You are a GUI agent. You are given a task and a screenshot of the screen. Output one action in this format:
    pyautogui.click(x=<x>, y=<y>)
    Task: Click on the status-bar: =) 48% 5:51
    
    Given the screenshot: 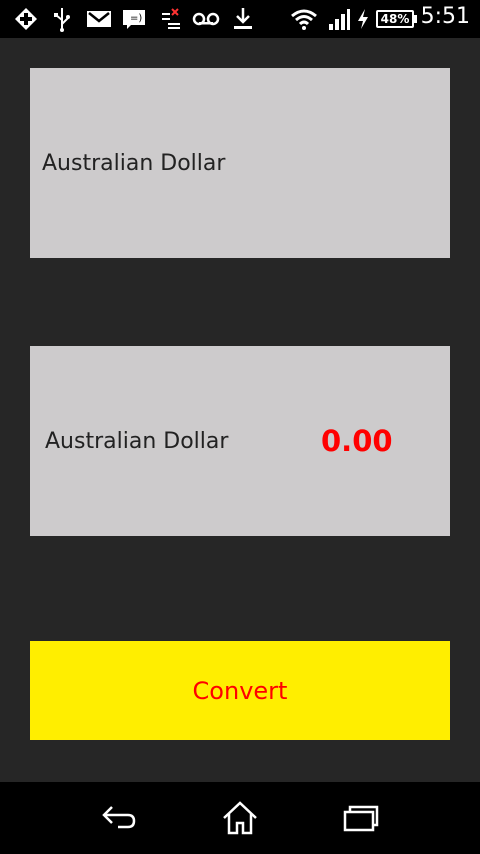 What is the action you would take?
    pyautogui.click(x=240, y=19)
    